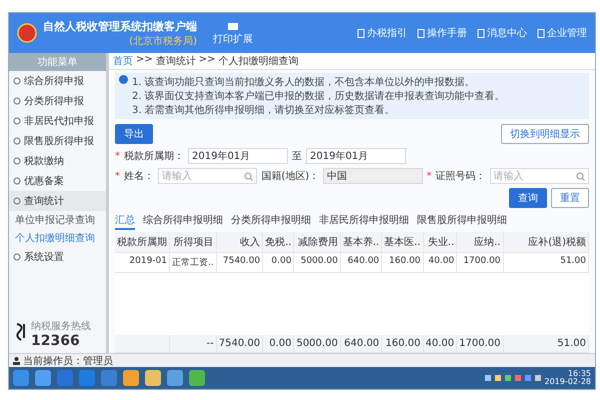 This screenshot has width=600, height=400. Describe the element at coordinates (546, 263) in the screenshot. I see `table-cell: 51.00` at that location.